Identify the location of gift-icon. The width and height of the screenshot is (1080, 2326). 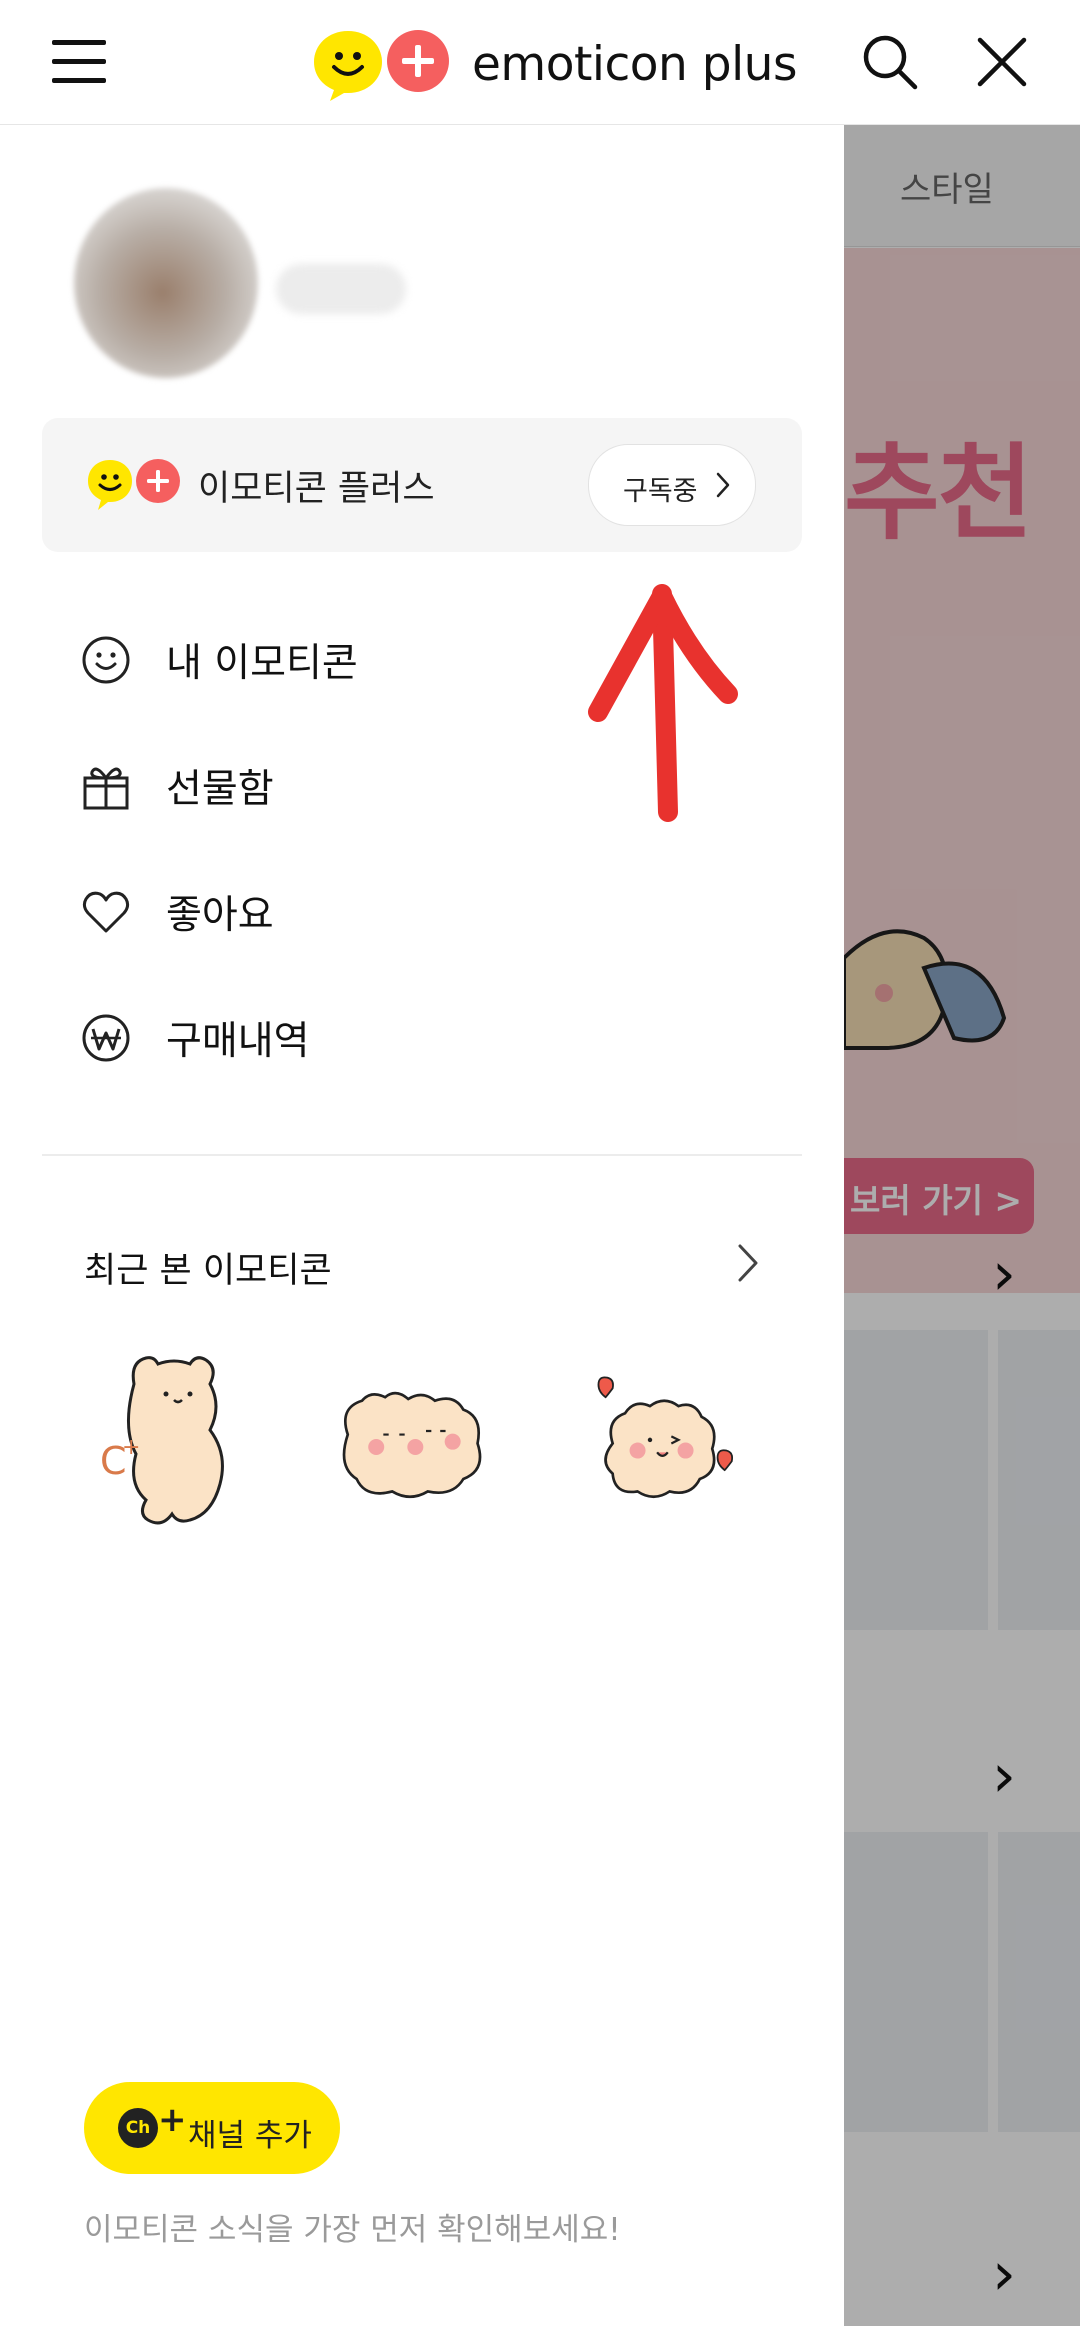
(106, 788).